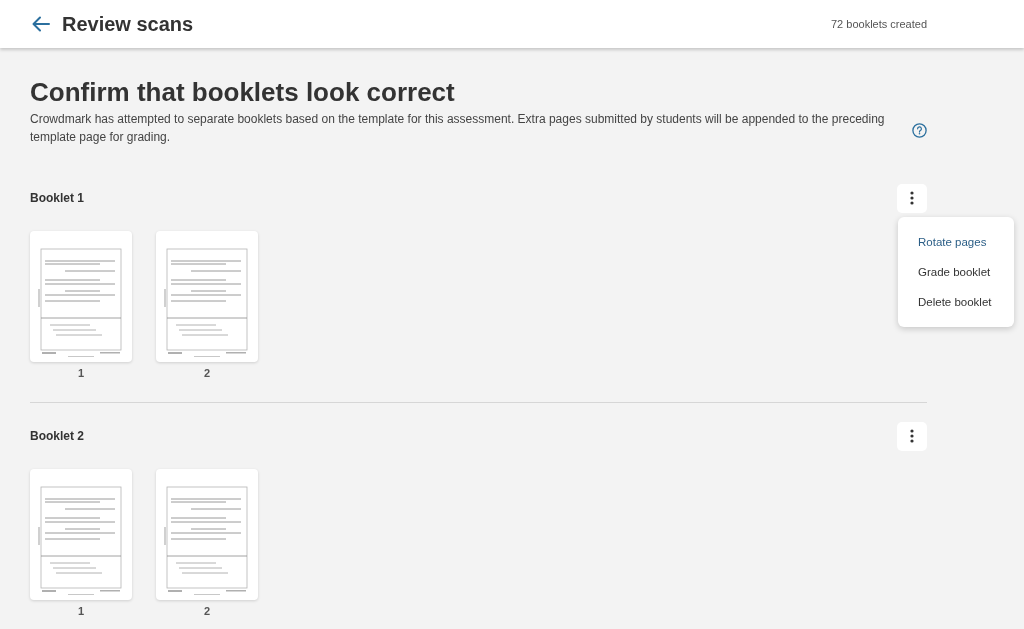  What do you see at coordinates (956, 302) in the screenshot?
I see `menu-item: Delete booklet` at bounding box center [956, 302].